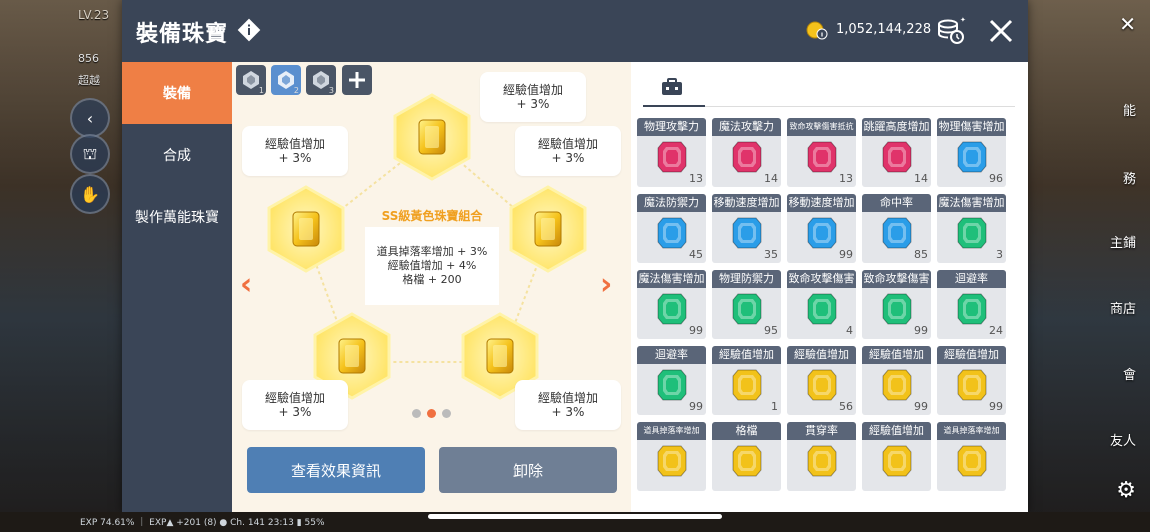 The height and width of the screenshot is (532, 1150). Describe the element at coordinates (575, 516) in the screenshot. I see `home-indicator` at that location.